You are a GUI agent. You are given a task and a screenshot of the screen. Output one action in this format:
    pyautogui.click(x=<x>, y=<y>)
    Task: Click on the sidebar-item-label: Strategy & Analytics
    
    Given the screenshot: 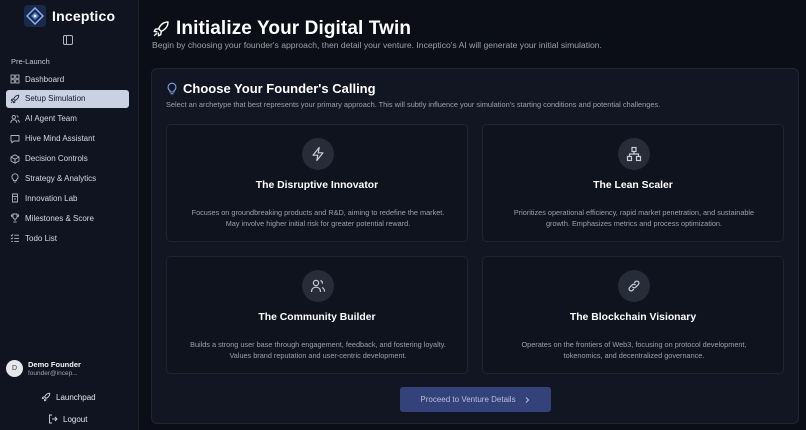 What is the action you would take?
    pyautogui.click(x=61, y=178)
    